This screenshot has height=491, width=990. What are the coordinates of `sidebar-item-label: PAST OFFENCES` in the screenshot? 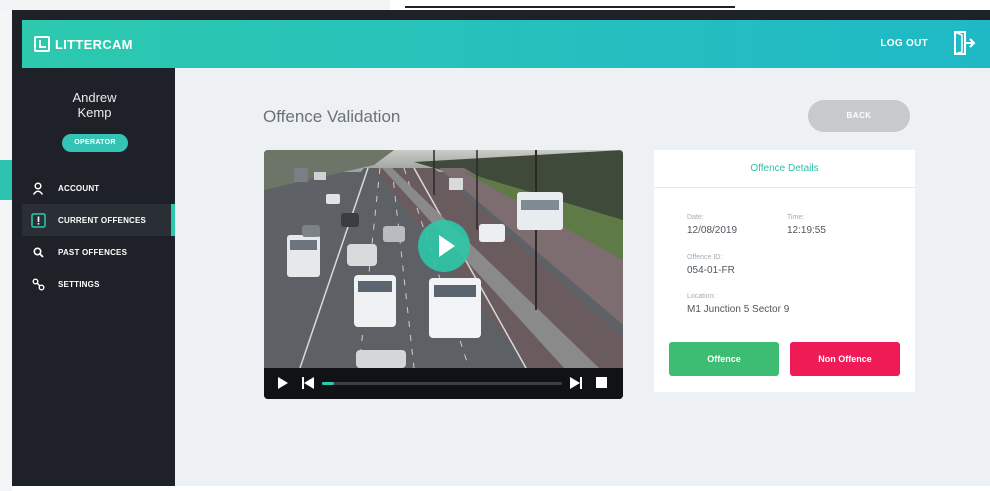 It's located at (93, 252).